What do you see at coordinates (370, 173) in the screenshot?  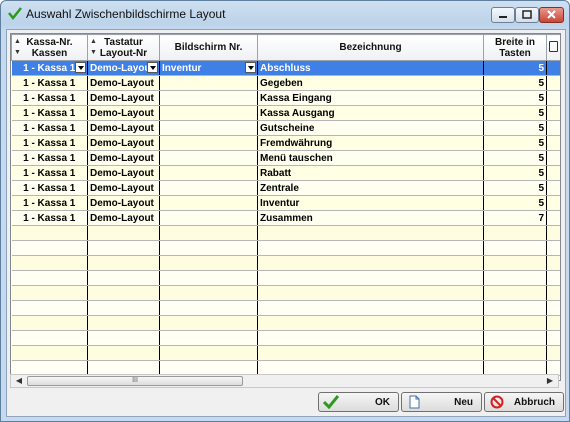 I see `cell-bezeichnung: Rabatt` at bounding box center [370, 173].